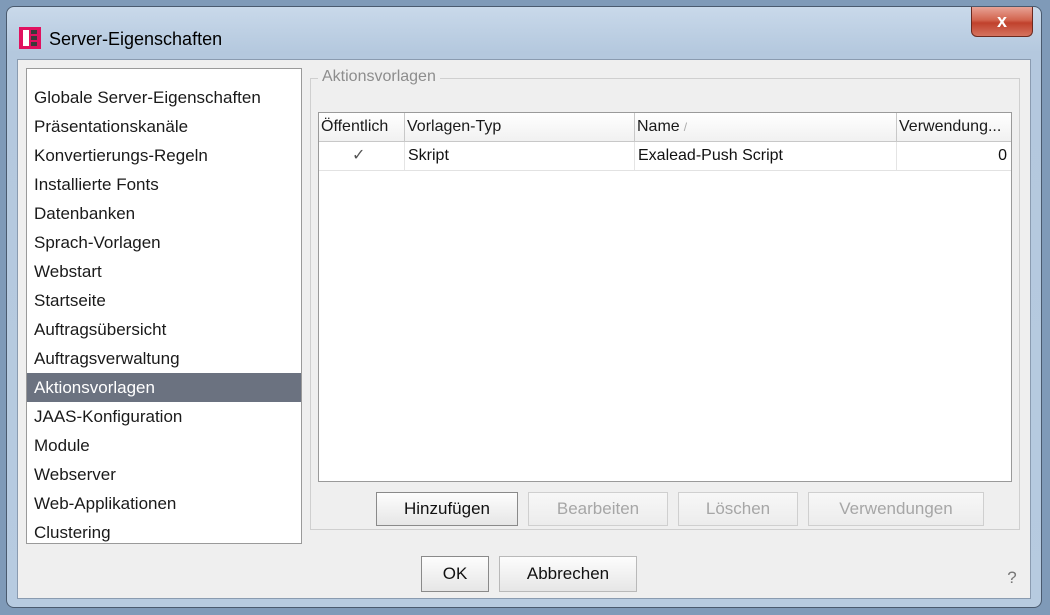 The image size is (1050, 615). What do you see at coordinates (164, 474) in the screenshot?
I see `nav-item-webserver: Webserver` at bounding box center [164, 474].